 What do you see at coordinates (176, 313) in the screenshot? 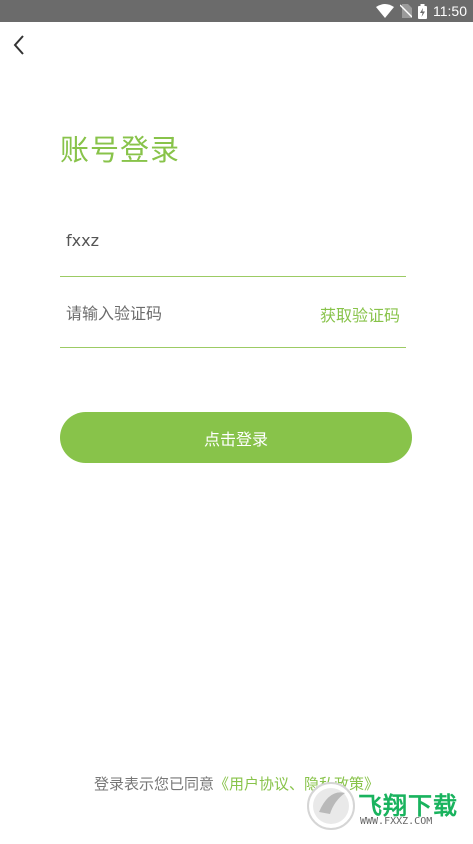
I see `verification-code-input` at bounding box center [176, 313].